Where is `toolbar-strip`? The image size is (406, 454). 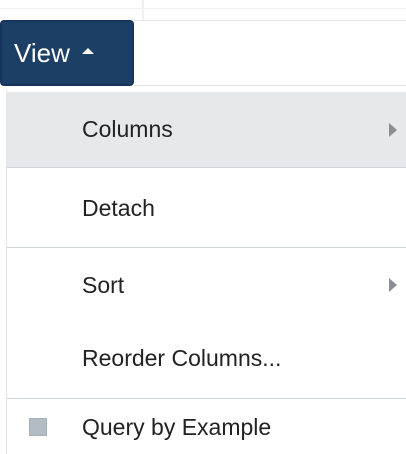
toolbar-strip is located at coordinates (270, 53).